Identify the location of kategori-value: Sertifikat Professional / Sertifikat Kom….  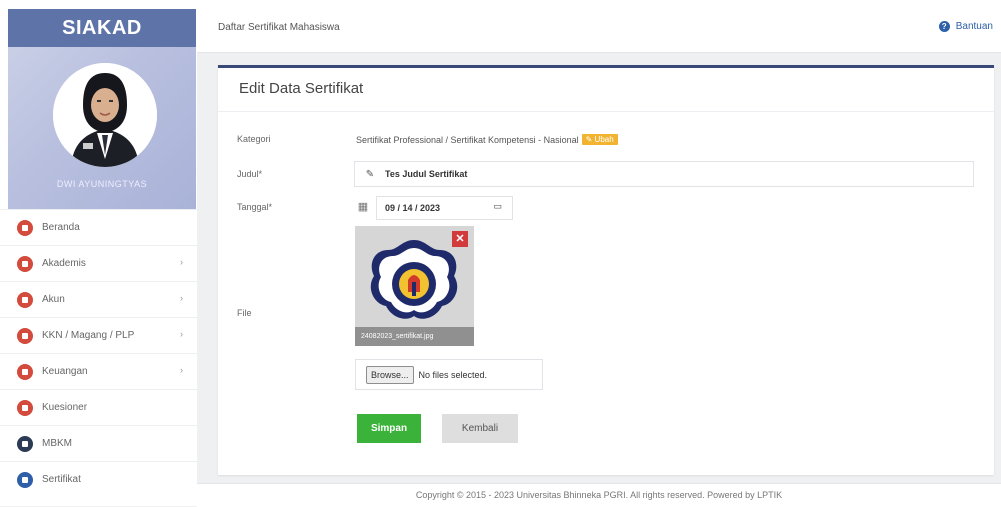
(467, 139).